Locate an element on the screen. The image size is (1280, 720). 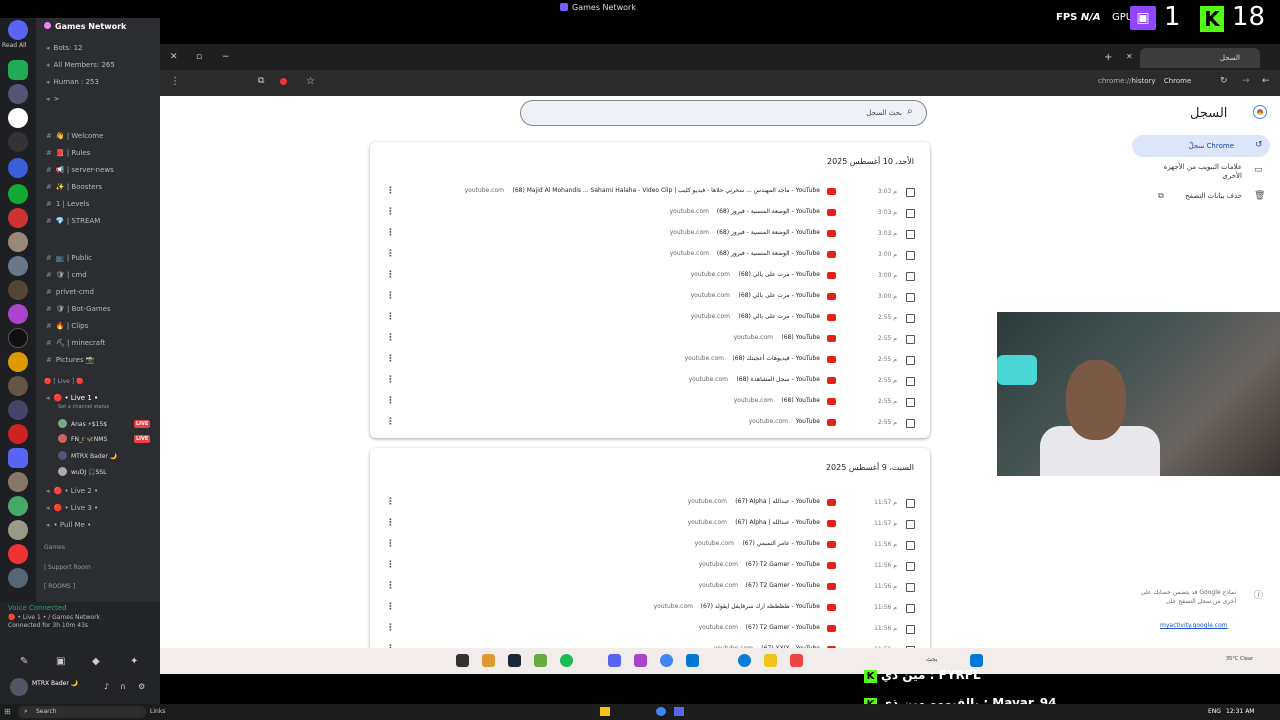
discord-home-icon is located at coordinates (18, 30).